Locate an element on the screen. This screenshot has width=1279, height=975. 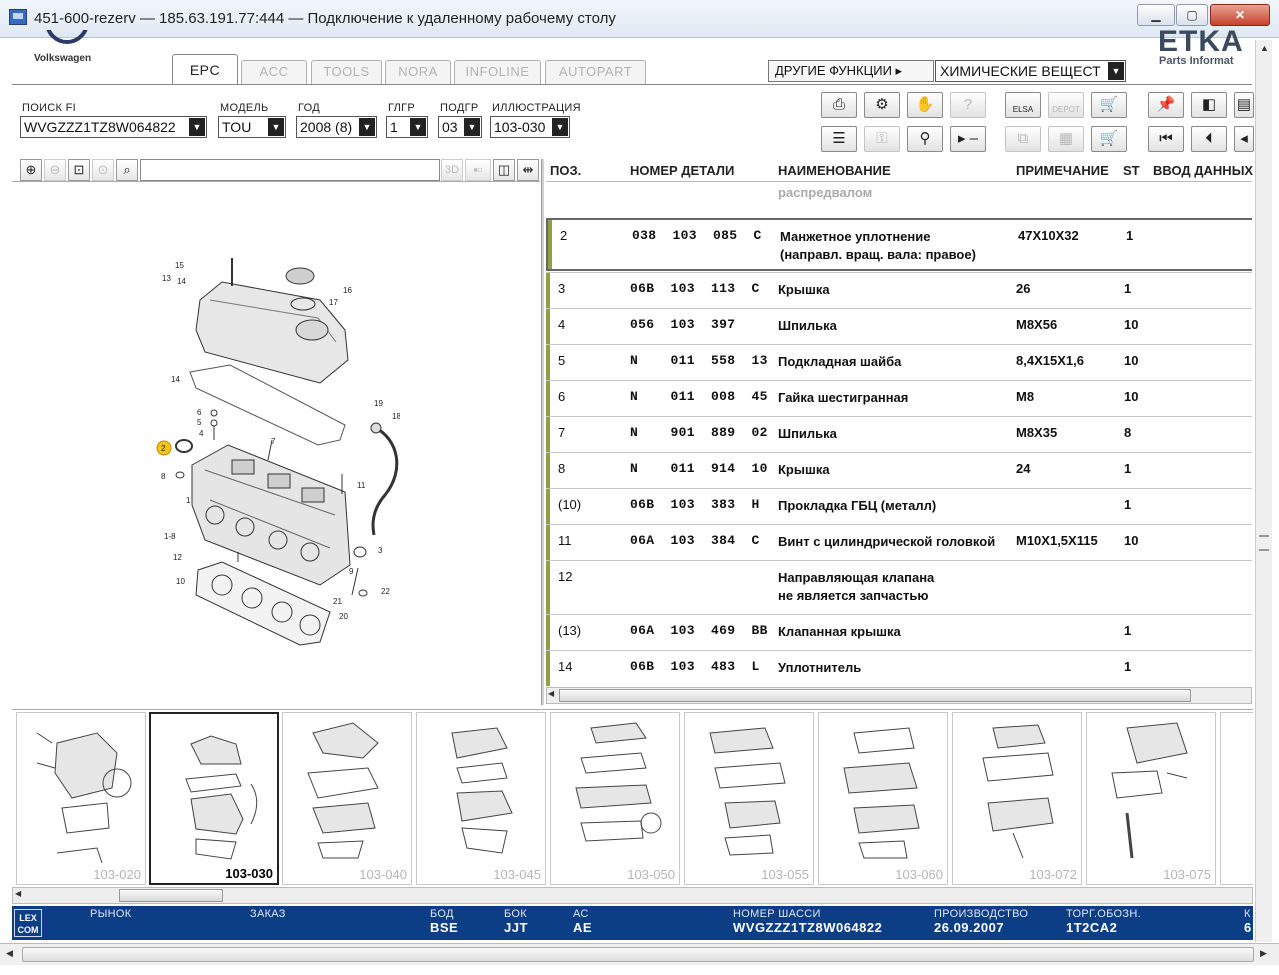
col-header-part-number: НОМЕР ДЕТАЛИ is located at coordinates (682, 170).